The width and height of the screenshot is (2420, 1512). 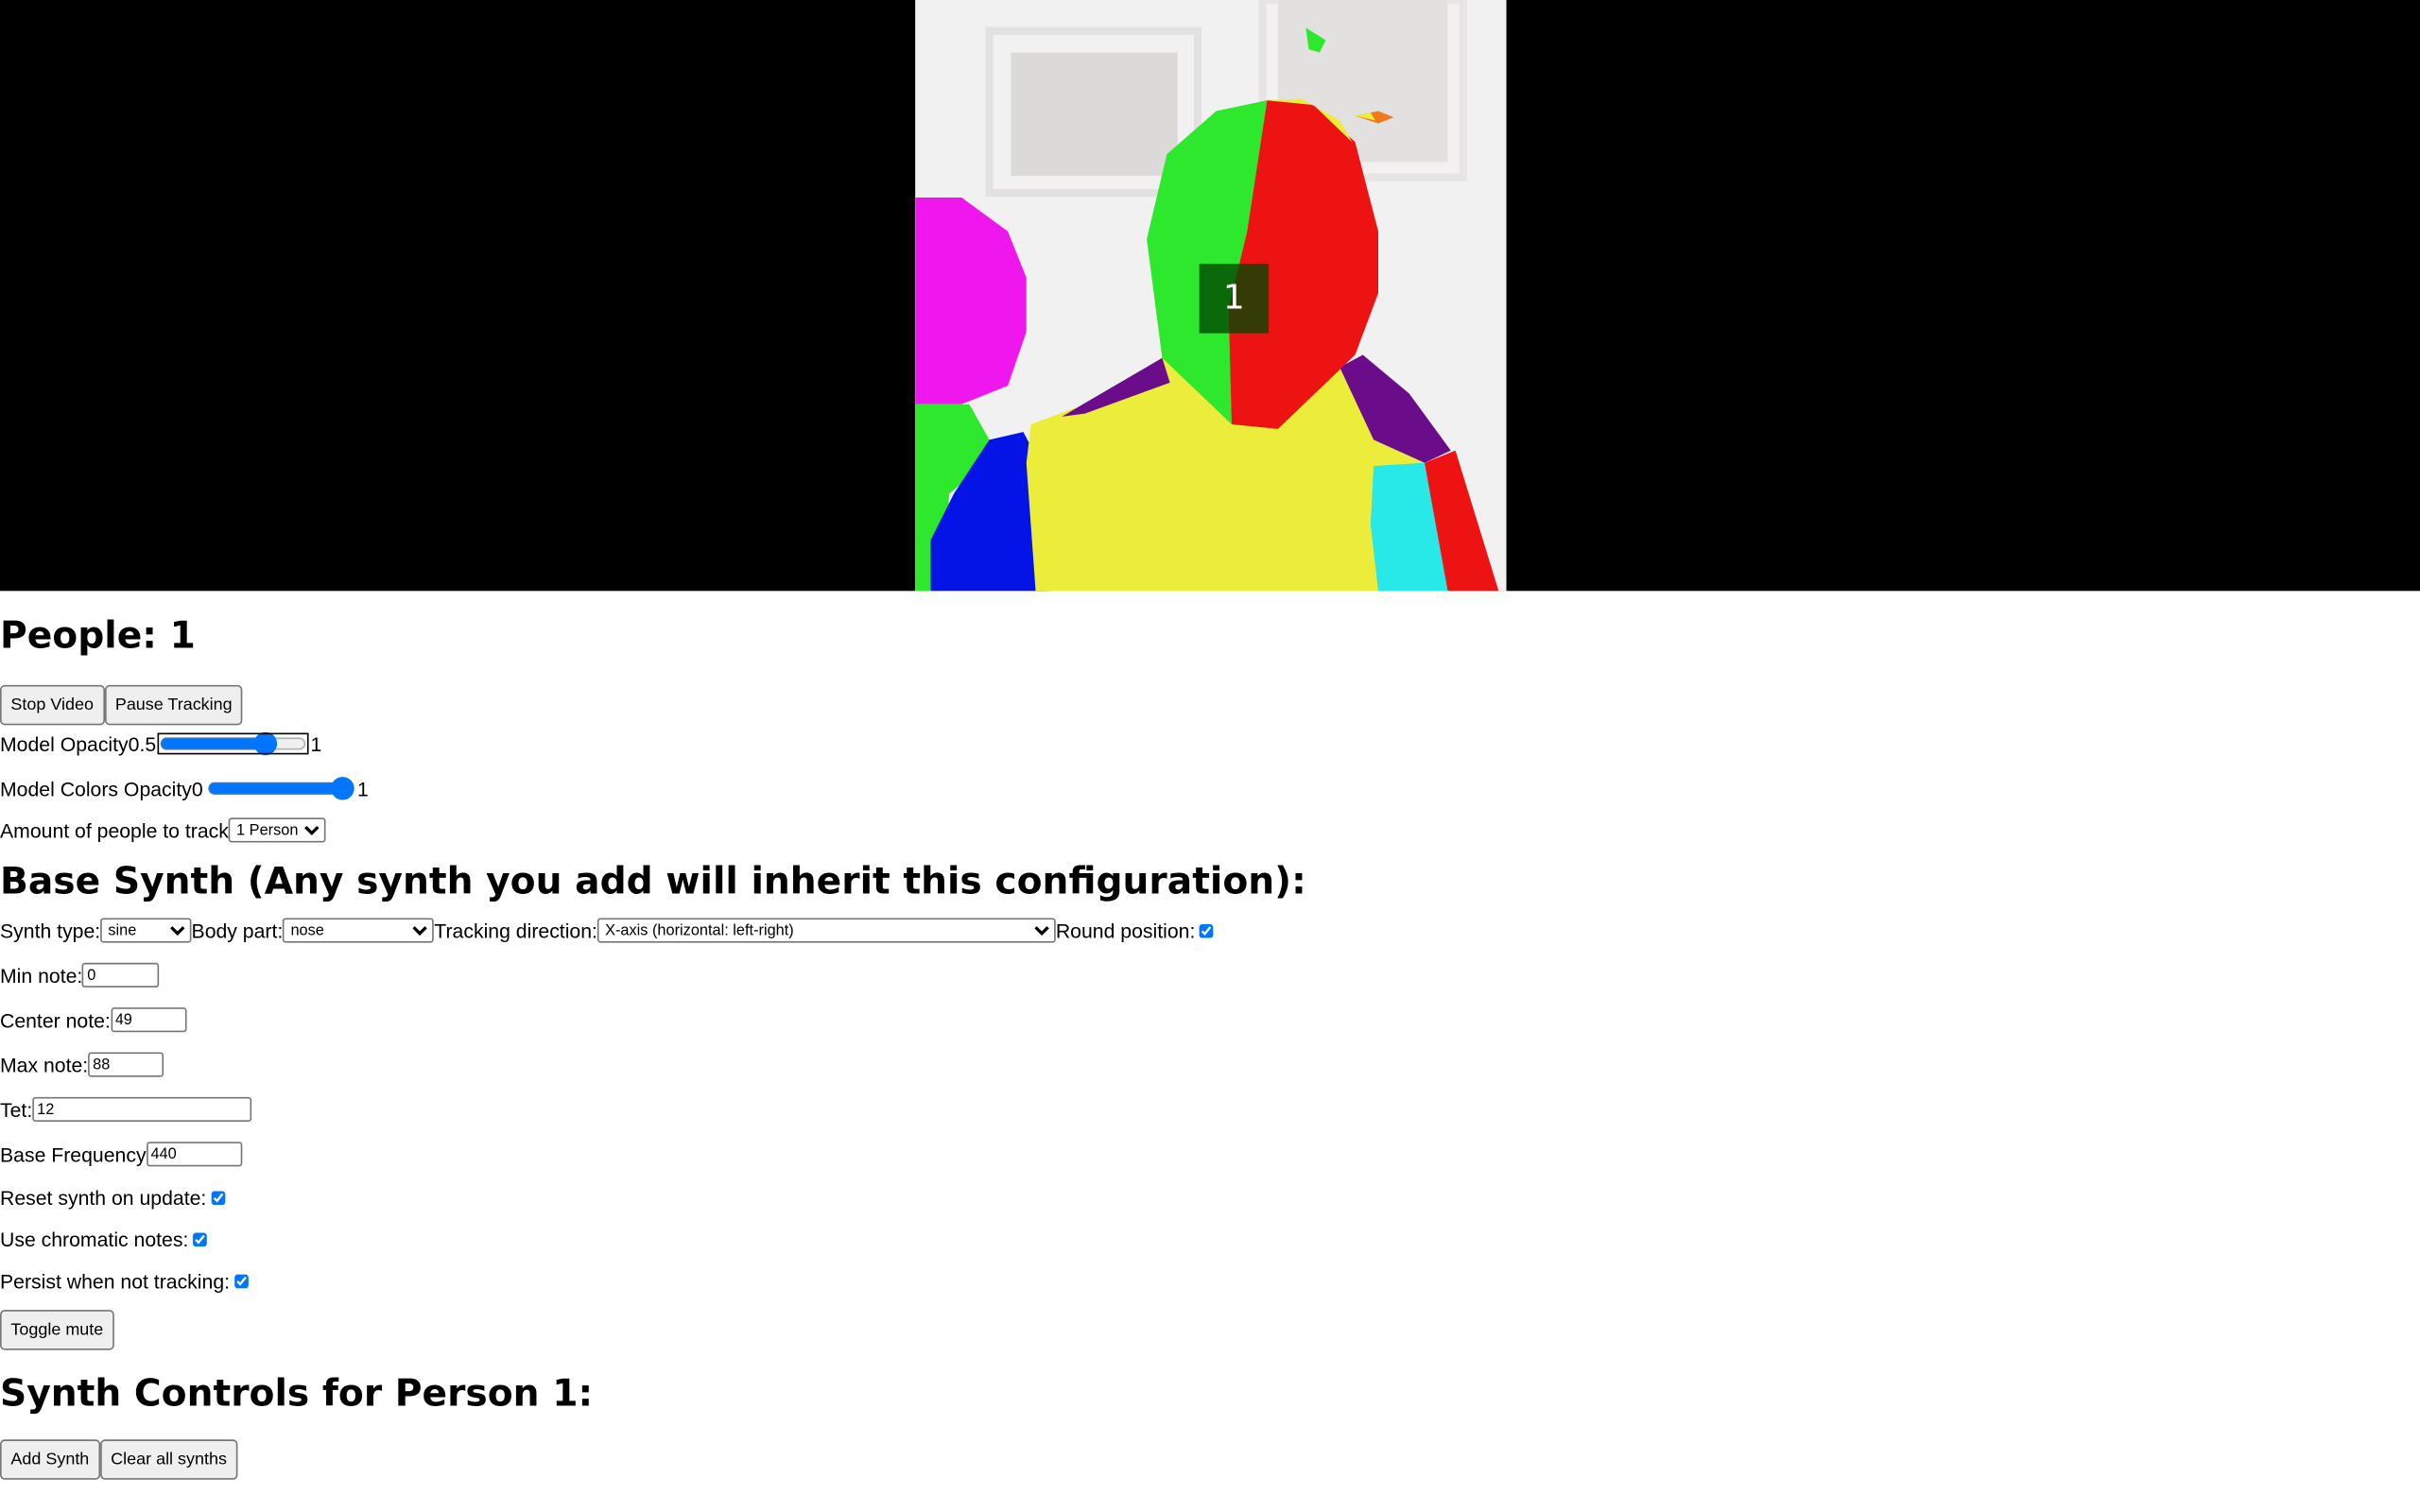 I want to click on persist-checkbox, so click(x=241, y=1280).